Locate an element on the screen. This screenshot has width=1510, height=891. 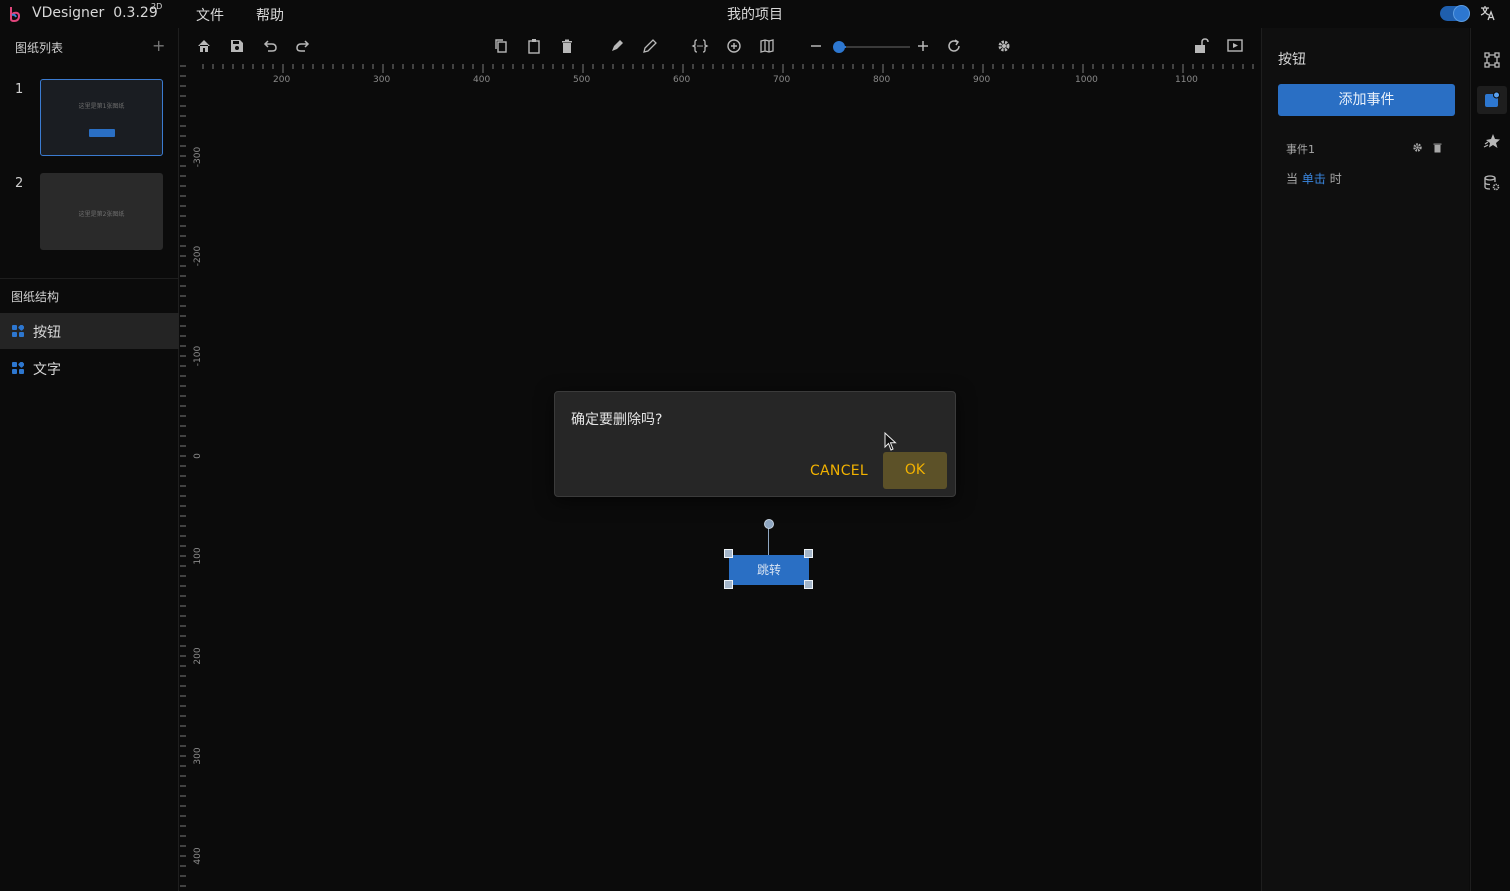
zoom-plus-icon is located at coordinates (923, 46).